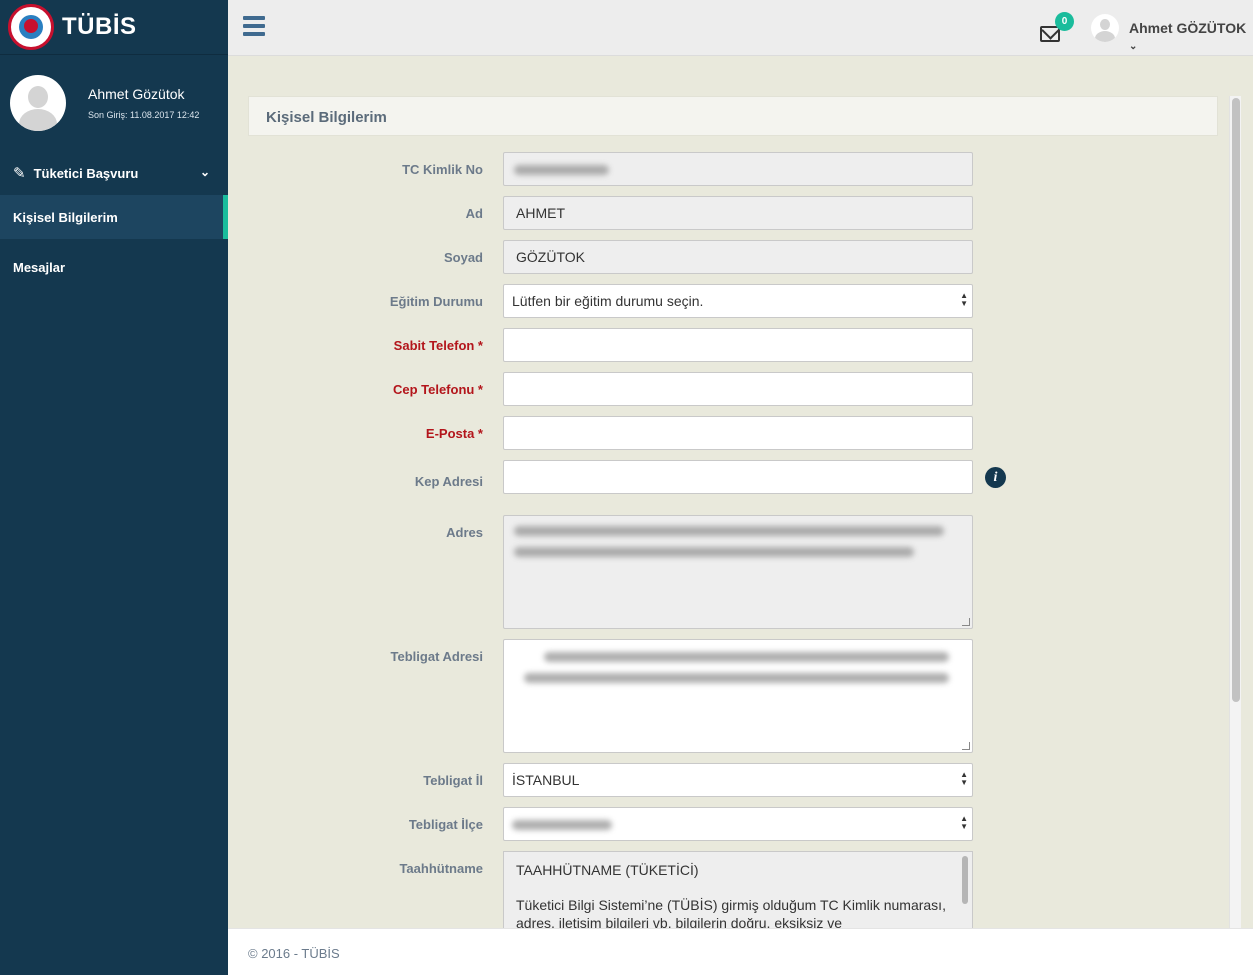 This screenshot has width=1253, height=975. Describe the element at coordinates (733, 116) in the screenshot. I see `panel-header: Kişisel Bilgilerim` at that location.